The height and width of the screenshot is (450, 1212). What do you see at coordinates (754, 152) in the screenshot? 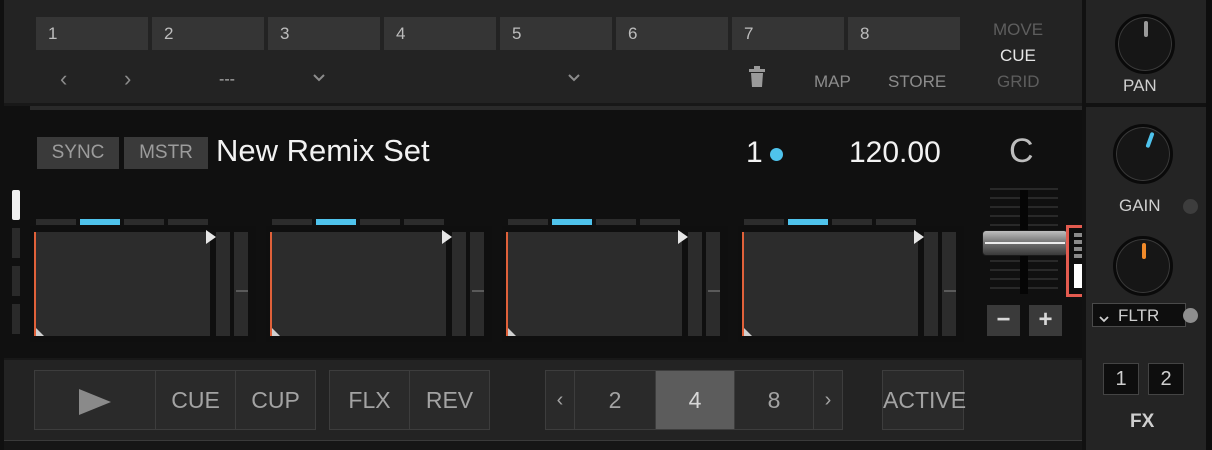
I see `beat-number: 1` at bounding box center [754, 152].